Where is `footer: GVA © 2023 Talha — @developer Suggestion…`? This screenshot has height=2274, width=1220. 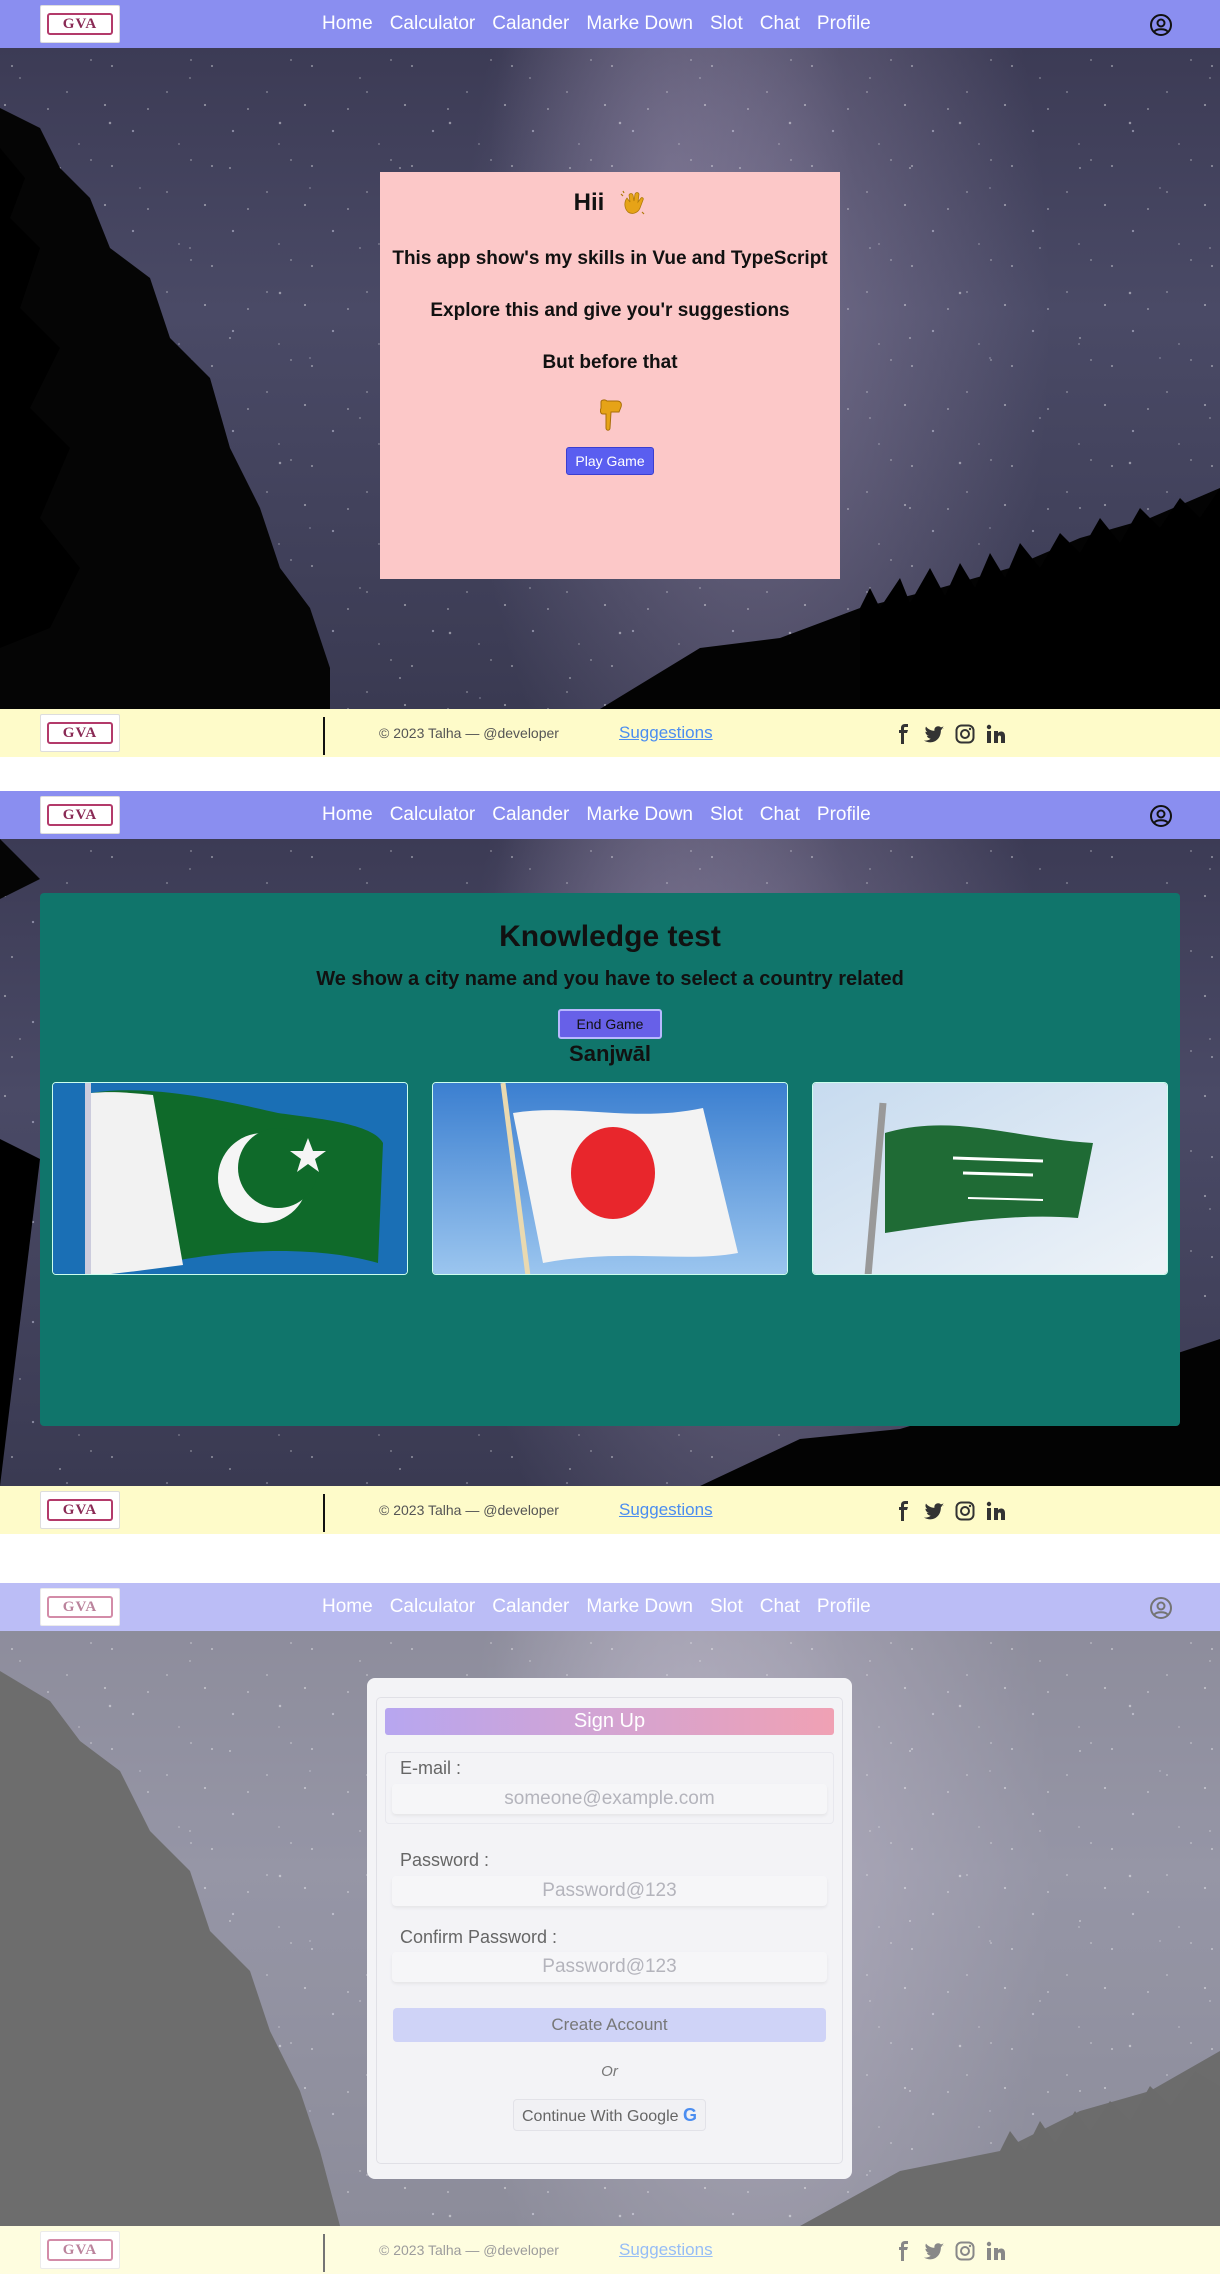 footer: GVA © 2023 Talha — @developer Suggestion… is located at coordinates (610, 733).